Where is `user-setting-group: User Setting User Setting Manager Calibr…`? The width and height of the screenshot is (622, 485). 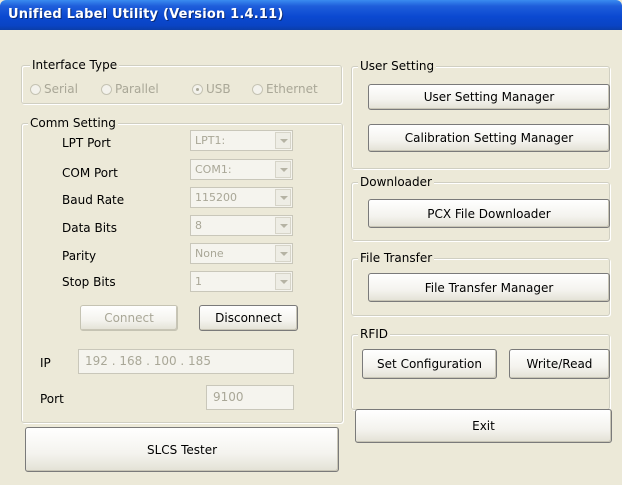
user-setting-group: User Setting User Setting Manager Calibr… is located at coordinates (480, 114).